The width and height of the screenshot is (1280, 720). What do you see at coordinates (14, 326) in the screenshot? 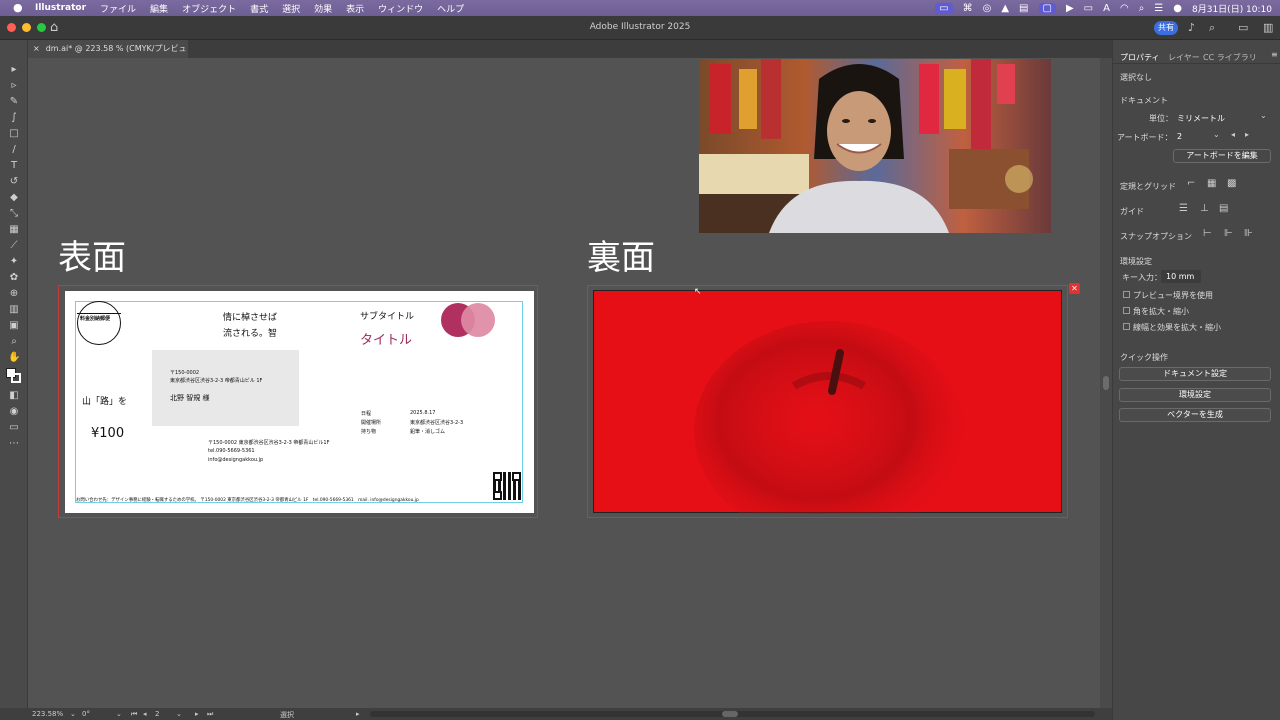
I see `artboard-tool-icon: ▣` at bounding box center [14, 326].